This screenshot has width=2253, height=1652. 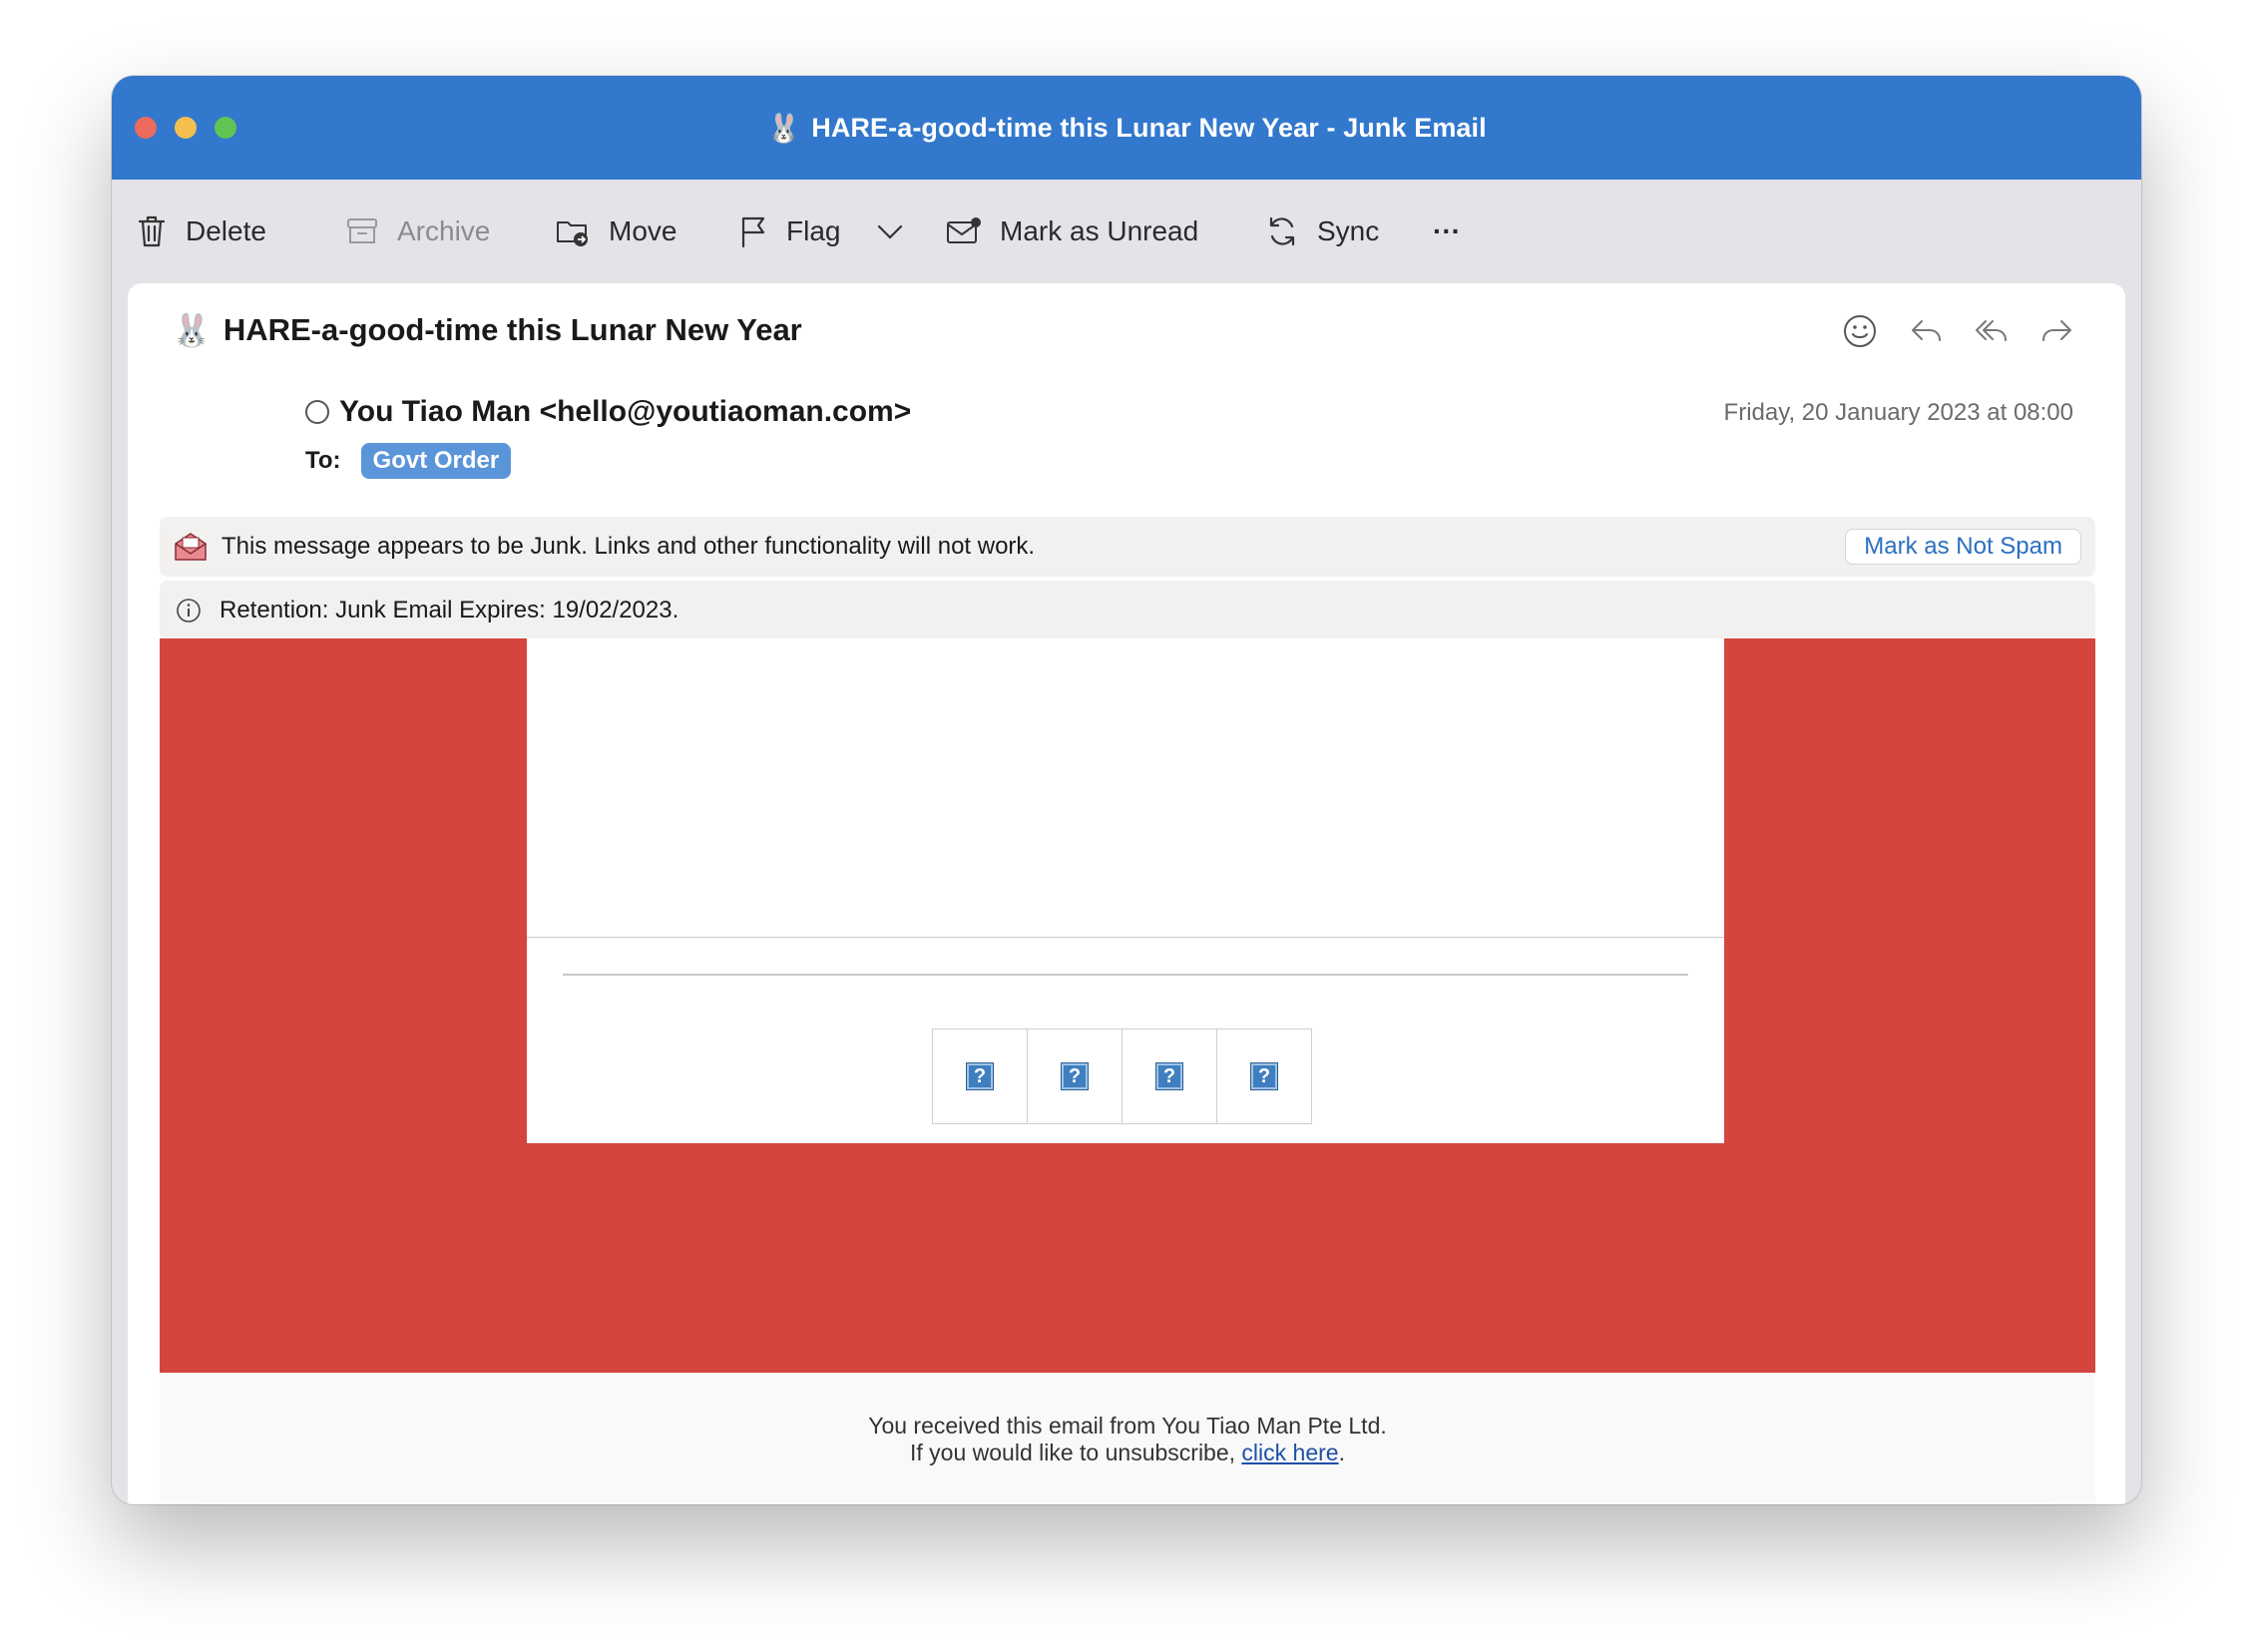 I want to click on mark-unread-label: Mark as Unread, so click(x=1099, y=230).